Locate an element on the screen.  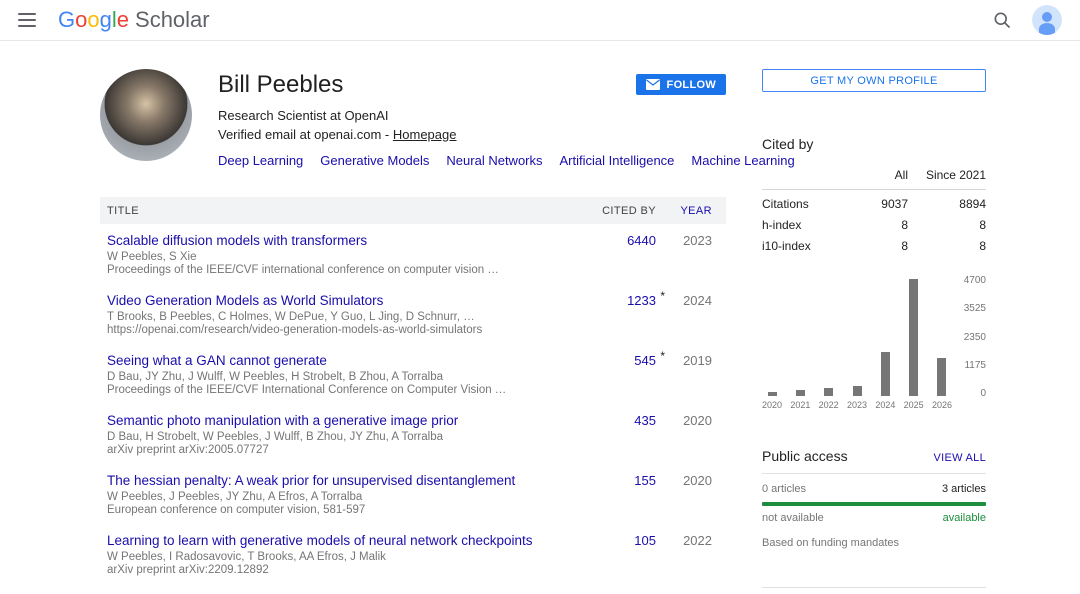
citation-stats-row: h-index 8 8 is located at coordinates (874, 225).